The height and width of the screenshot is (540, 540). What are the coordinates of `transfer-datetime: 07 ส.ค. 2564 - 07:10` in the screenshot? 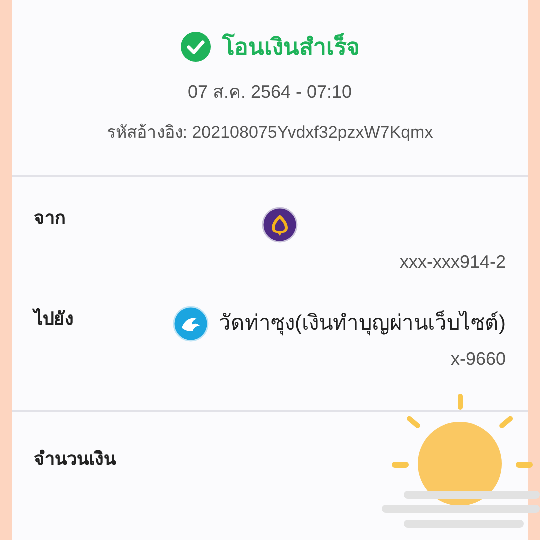 It's located at (270, 92).